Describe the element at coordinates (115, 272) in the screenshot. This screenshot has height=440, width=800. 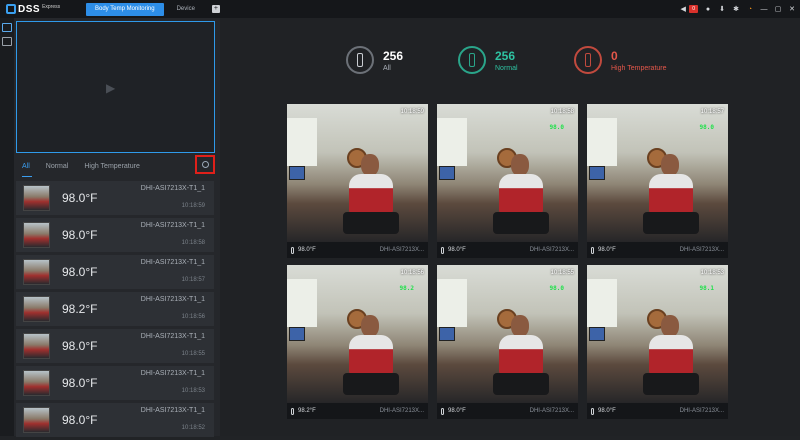
I see `list-item: 98.0°F DHI-ASI7213X-T1_1 10:18:57` at that location.